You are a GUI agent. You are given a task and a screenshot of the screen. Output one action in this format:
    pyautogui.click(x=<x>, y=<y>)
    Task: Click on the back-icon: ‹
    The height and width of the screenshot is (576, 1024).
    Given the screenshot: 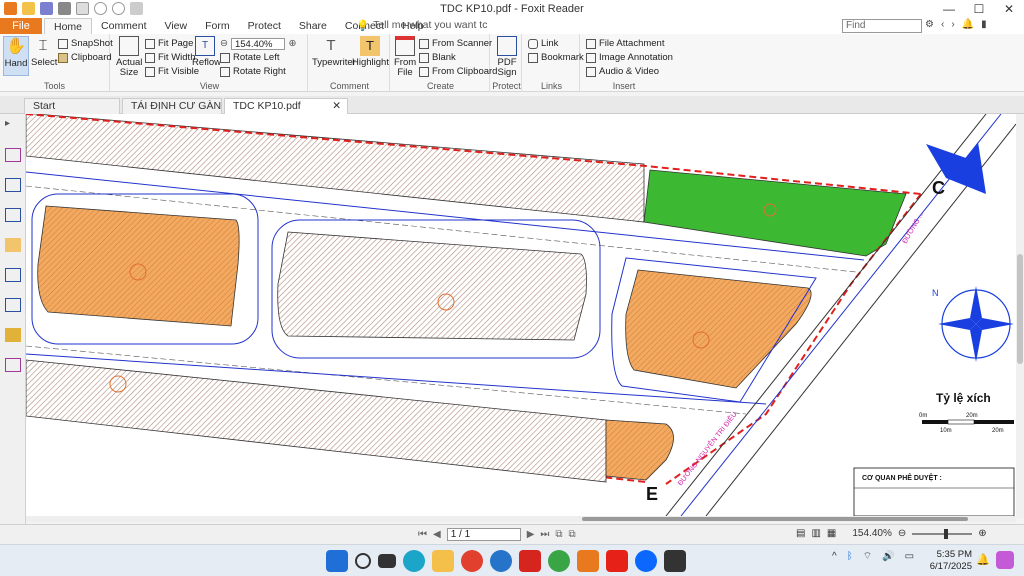 What is the action you would take?
    pyautogui.click(x=942, y=24)
    